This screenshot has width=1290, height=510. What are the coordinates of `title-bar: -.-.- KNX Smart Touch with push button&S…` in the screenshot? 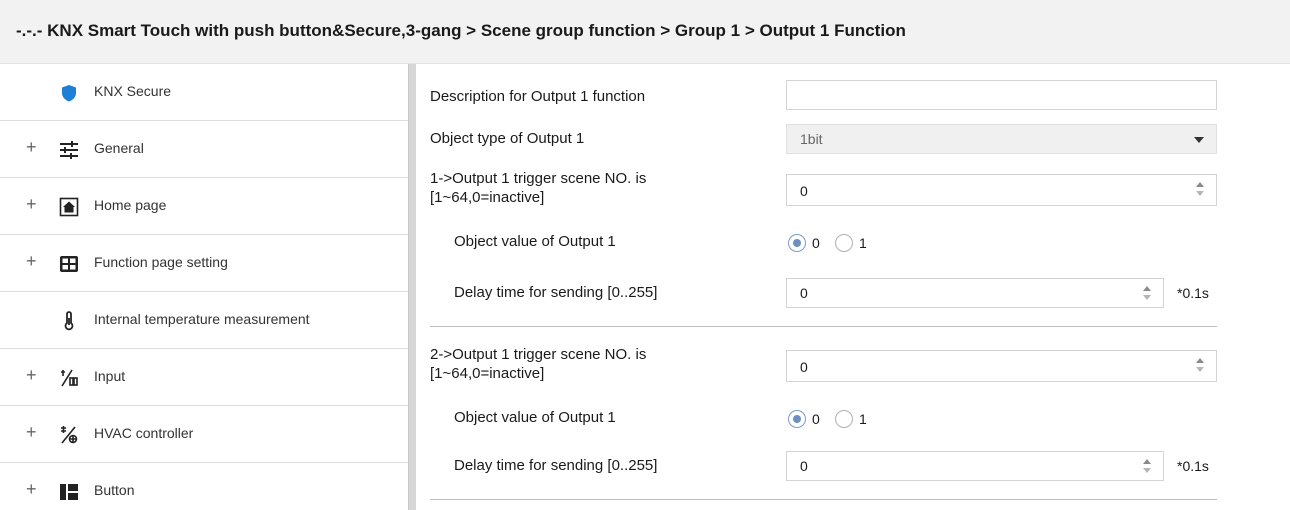 It's located at (645, 32).